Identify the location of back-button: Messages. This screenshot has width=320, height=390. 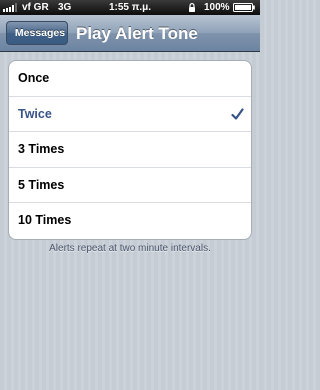
(37, 33).